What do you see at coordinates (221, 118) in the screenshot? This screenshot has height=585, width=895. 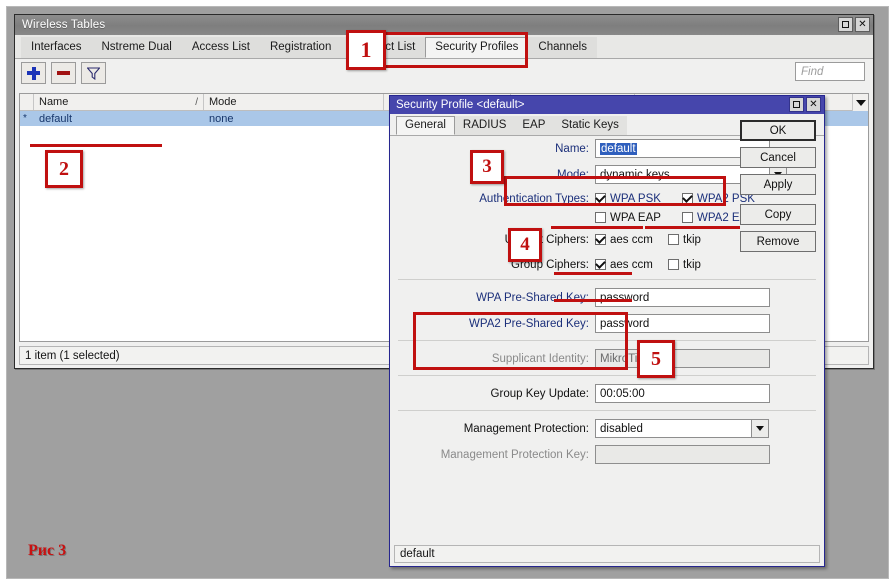 I see `row-mode: none` at bounding box center [221, 118].